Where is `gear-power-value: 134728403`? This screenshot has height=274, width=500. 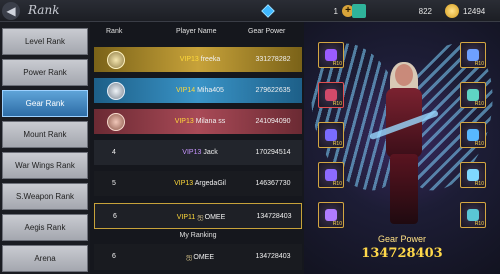 gear-power-value: 134728403 is located at coordinates (402, 253).